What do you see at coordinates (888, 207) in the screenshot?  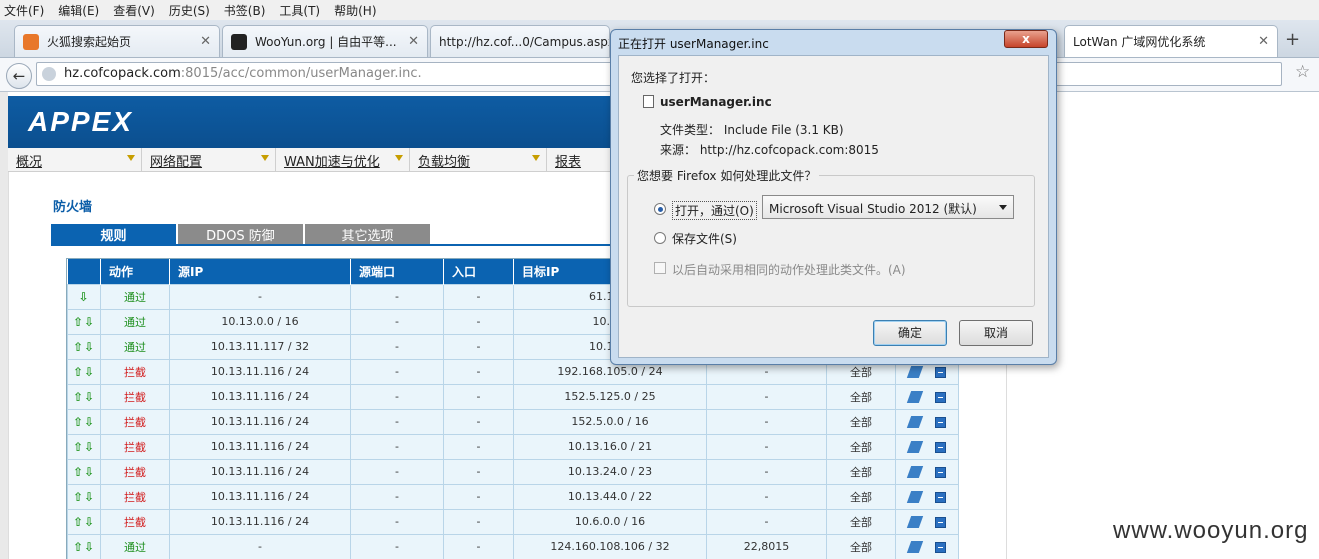 I see `app-select: Microsoft Visual Studio 2012 (默认)` at bounding box center [888, 207].